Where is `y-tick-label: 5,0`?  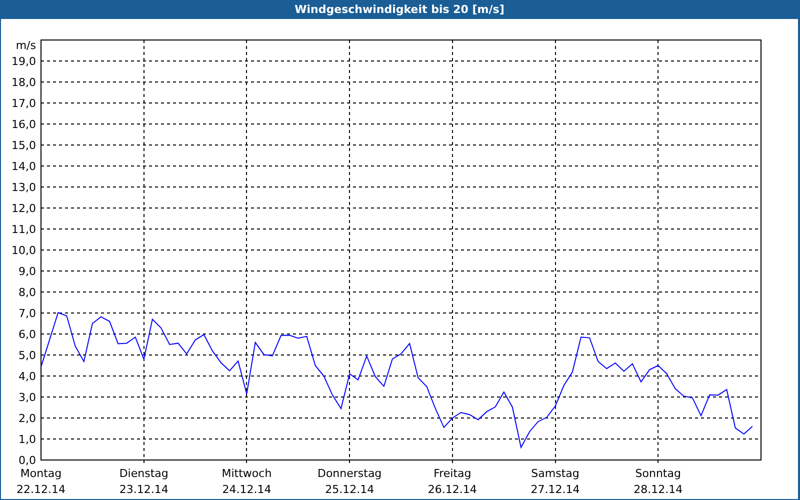
y-tick-label: 5,0 is located at coordinates (27, 355).